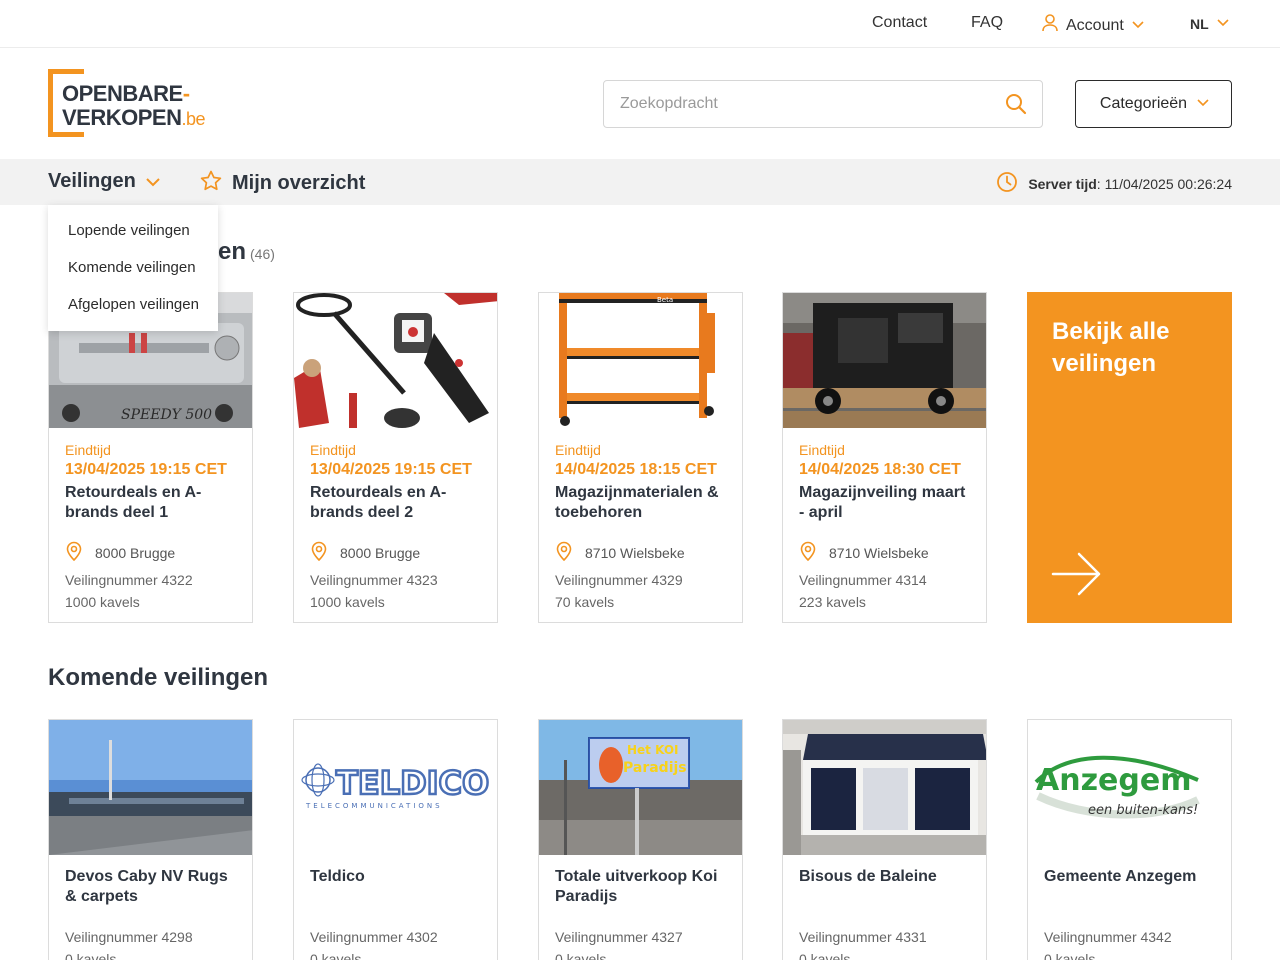 Image resolution: width=1280 pixels, height=960 pixels. I want to click on section-title-upcoming: Komende veilingen, so click(158, 677).